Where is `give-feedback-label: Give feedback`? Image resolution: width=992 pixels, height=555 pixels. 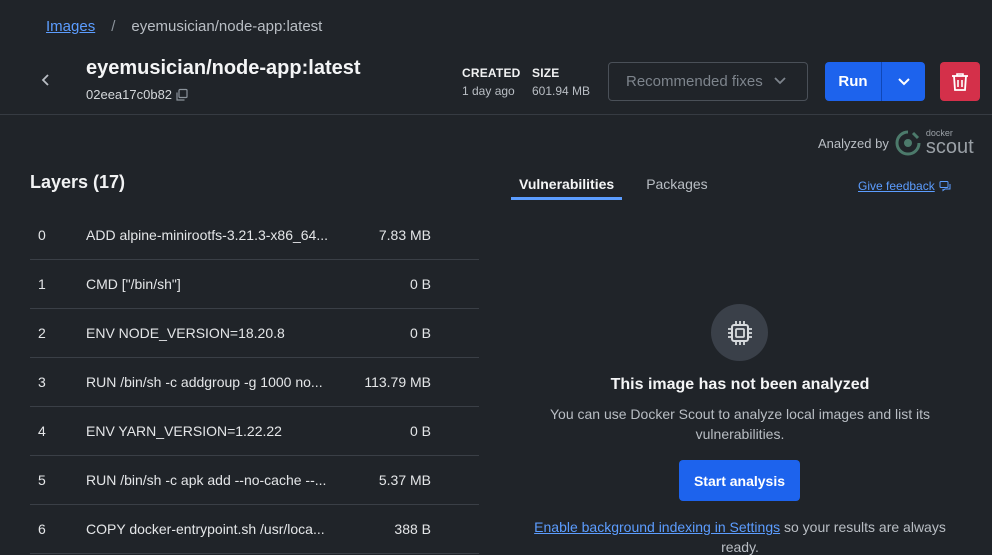 give-feedback-label: Give feedback is located at coordinates (896, 186).